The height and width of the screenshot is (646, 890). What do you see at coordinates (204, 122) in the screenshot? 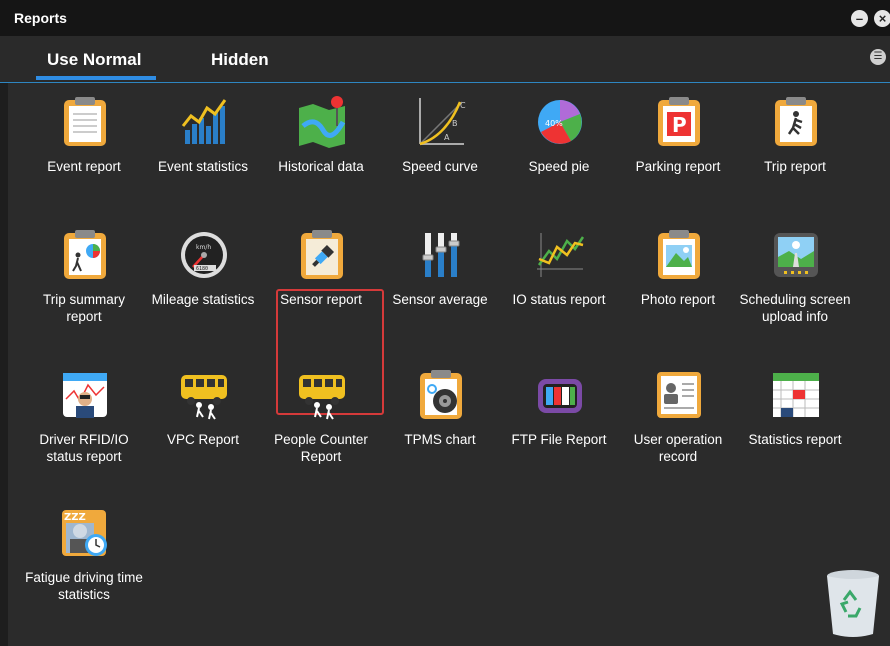
I see `bar-line-chart-icon` at bounding box center [204, 122].